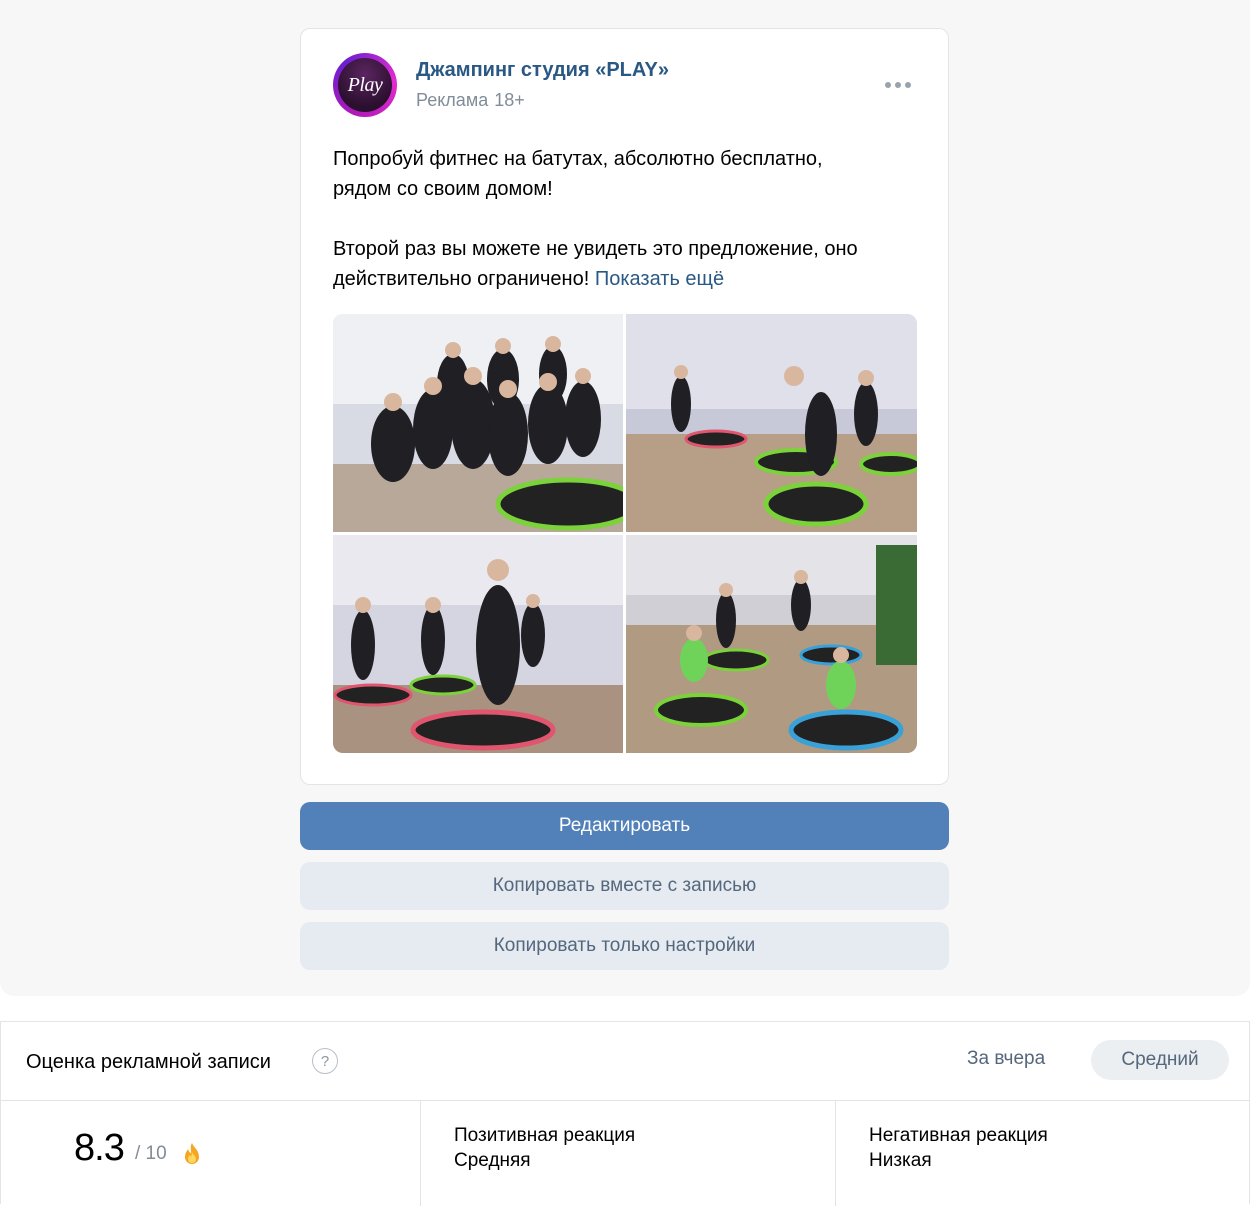  What do you see at coordinates (99, 1148) in the screenshot?
I see `score-value: 8.3` at bounding box center [99, 1148].